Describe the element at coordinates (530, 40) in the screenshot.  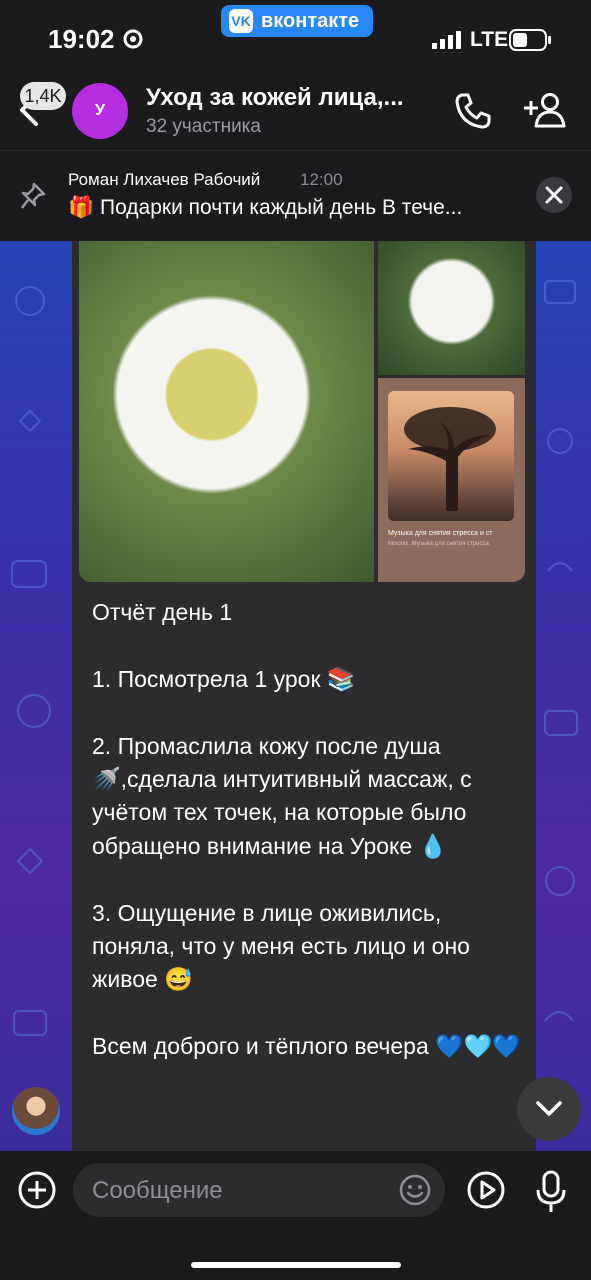
I see `battery-icon` at that location.